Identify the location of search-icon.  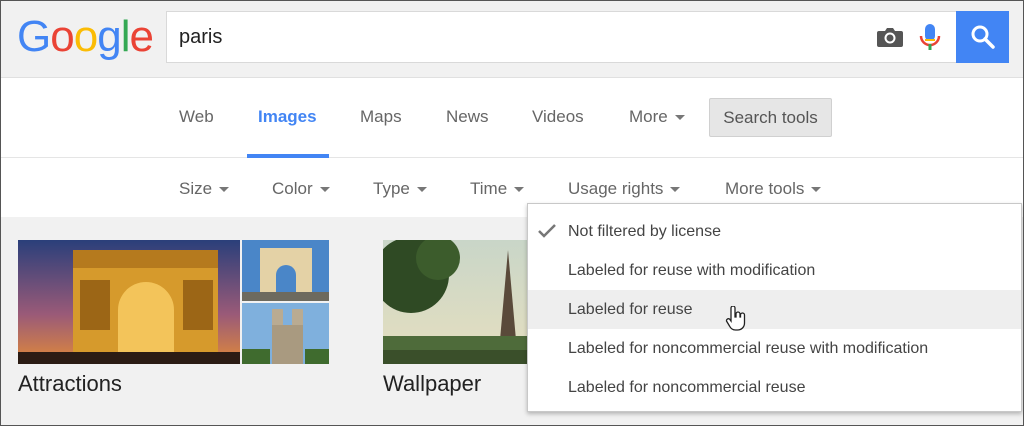
(983, 37).